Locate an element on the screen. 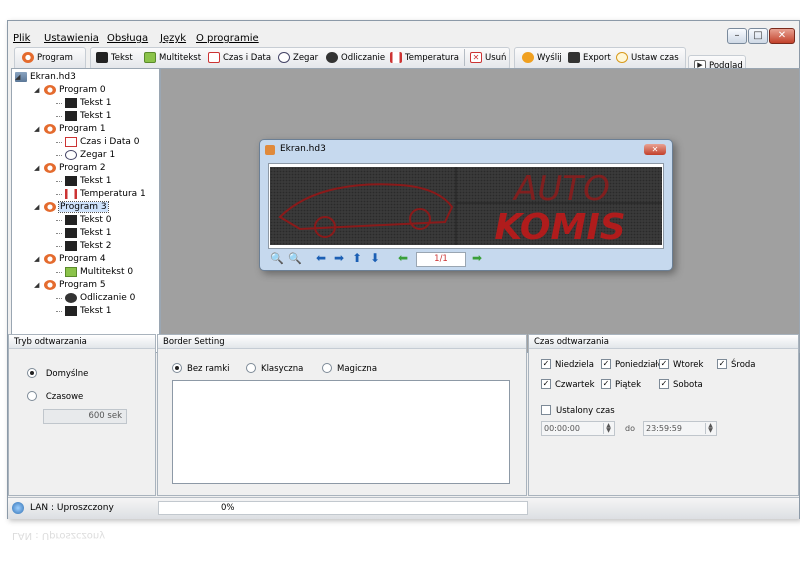 This screenshot has width=800, height=569. multitekst-button: Multitekst is located at coordinates (172, 57).